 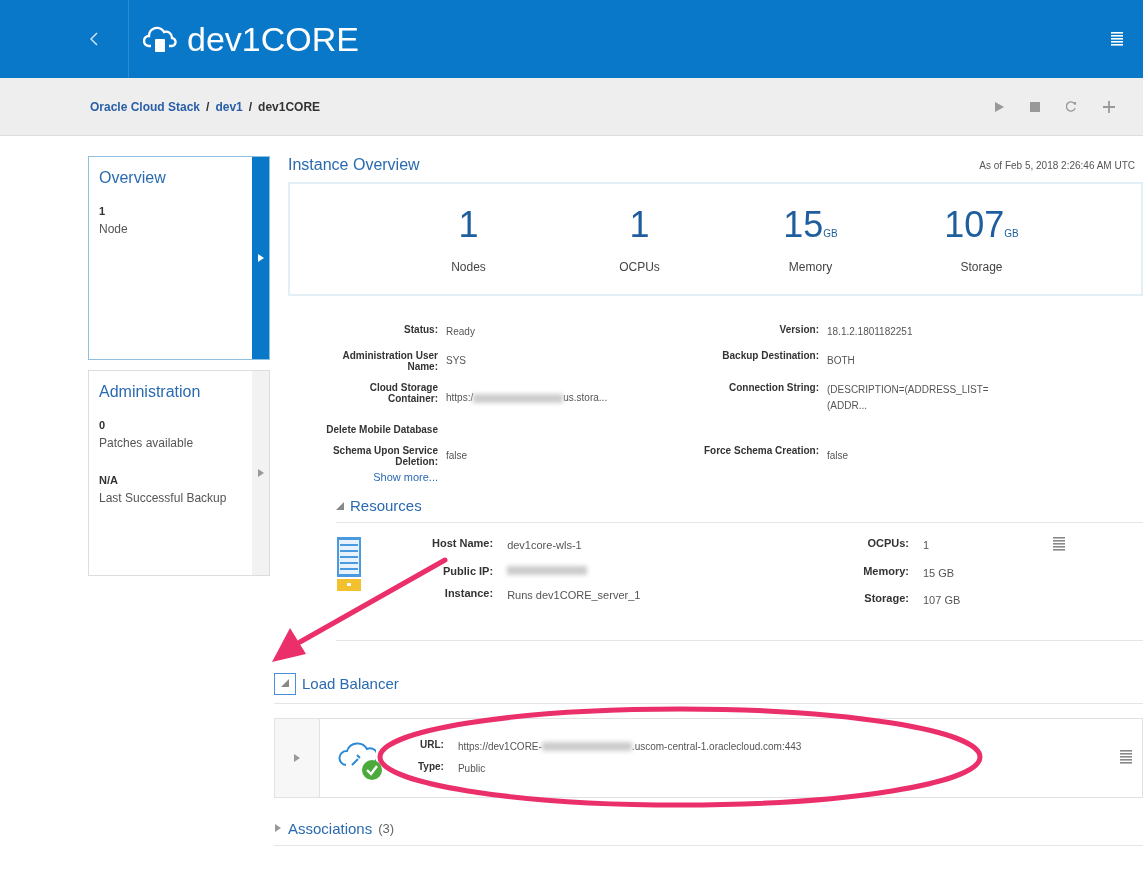 What do you see at coordinates (463, 544) in the screenshot?
I see `field-label: Host Name:` at bounding box center [463, 544].